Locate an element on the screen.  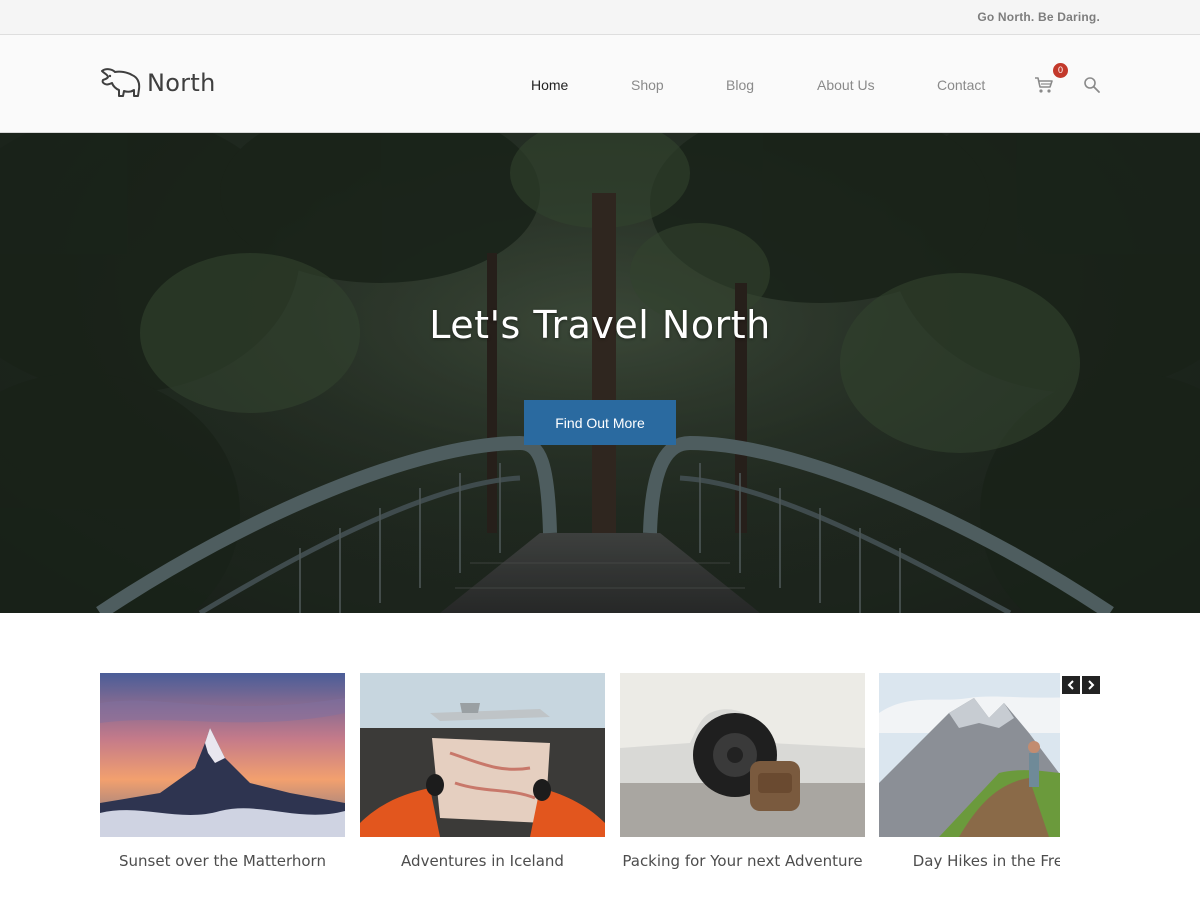
carousel-card: Sunset over the Matterhorn is located at coordinates (222, 771).